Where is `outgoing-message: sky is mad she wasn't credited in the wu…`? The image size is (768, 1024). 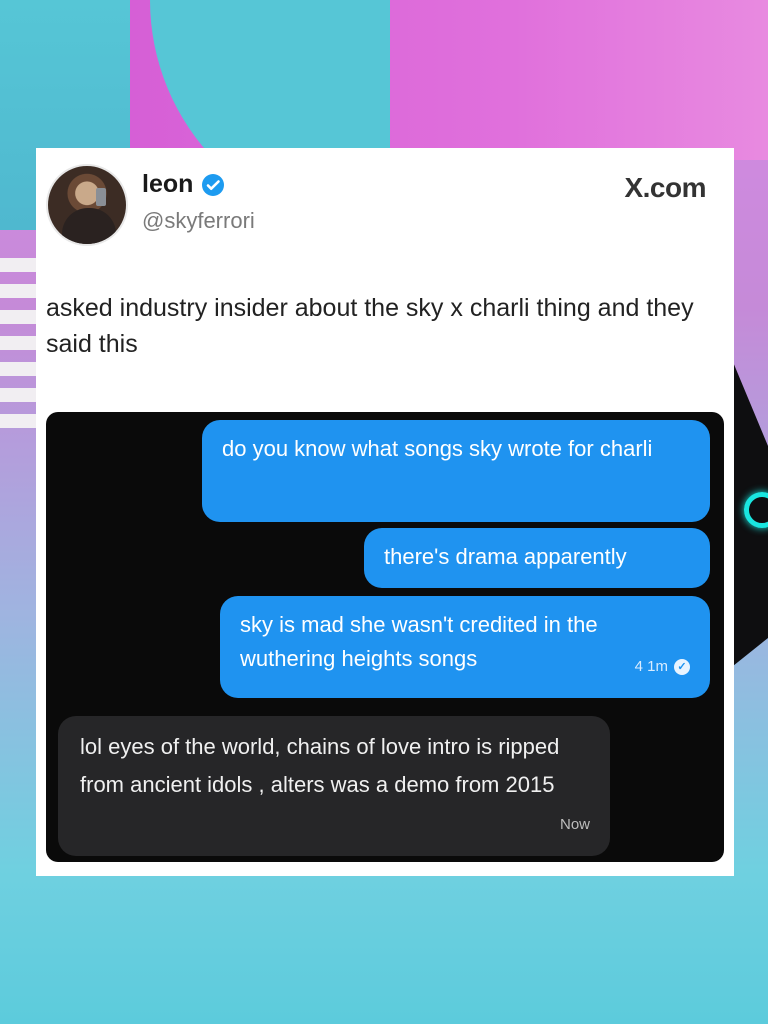 outgoing-message: sky is mad she wasn't credited in the wu… is located at coordinates (465, 647).